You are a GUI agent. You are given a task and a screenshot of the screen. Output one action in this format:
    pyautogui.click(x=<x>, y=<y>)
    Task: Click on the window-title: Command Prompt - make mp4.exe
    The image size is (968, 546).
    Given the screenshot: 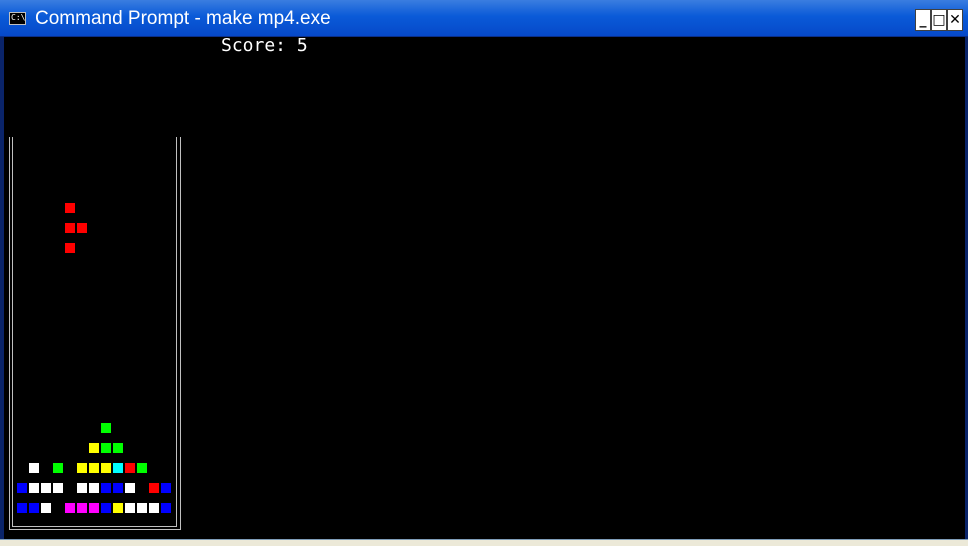 What is the action you would take?
    pyautogui.click(x=183, y=18)
    